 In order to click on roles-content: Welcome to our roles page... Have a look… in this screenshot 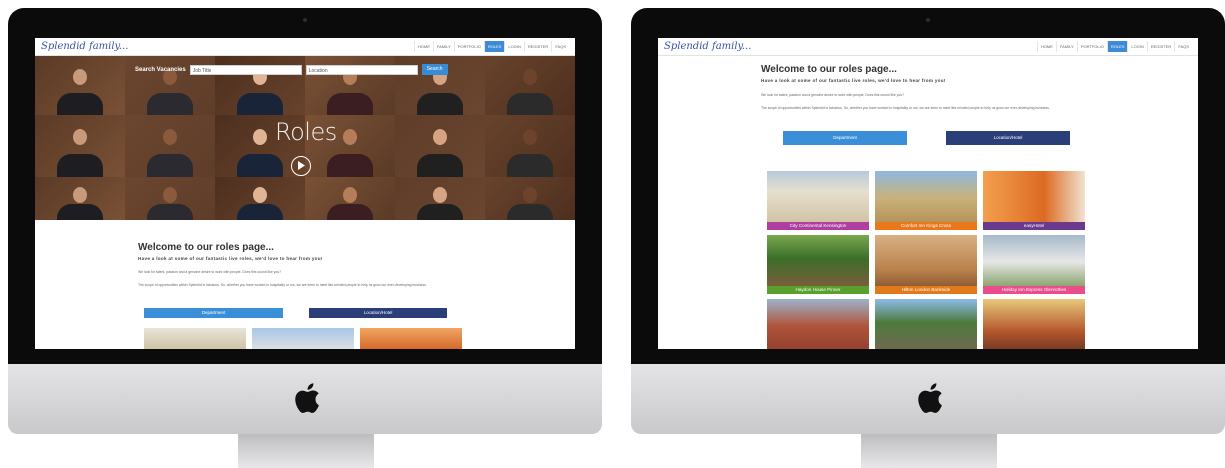, I will do `click(305, 284)`.